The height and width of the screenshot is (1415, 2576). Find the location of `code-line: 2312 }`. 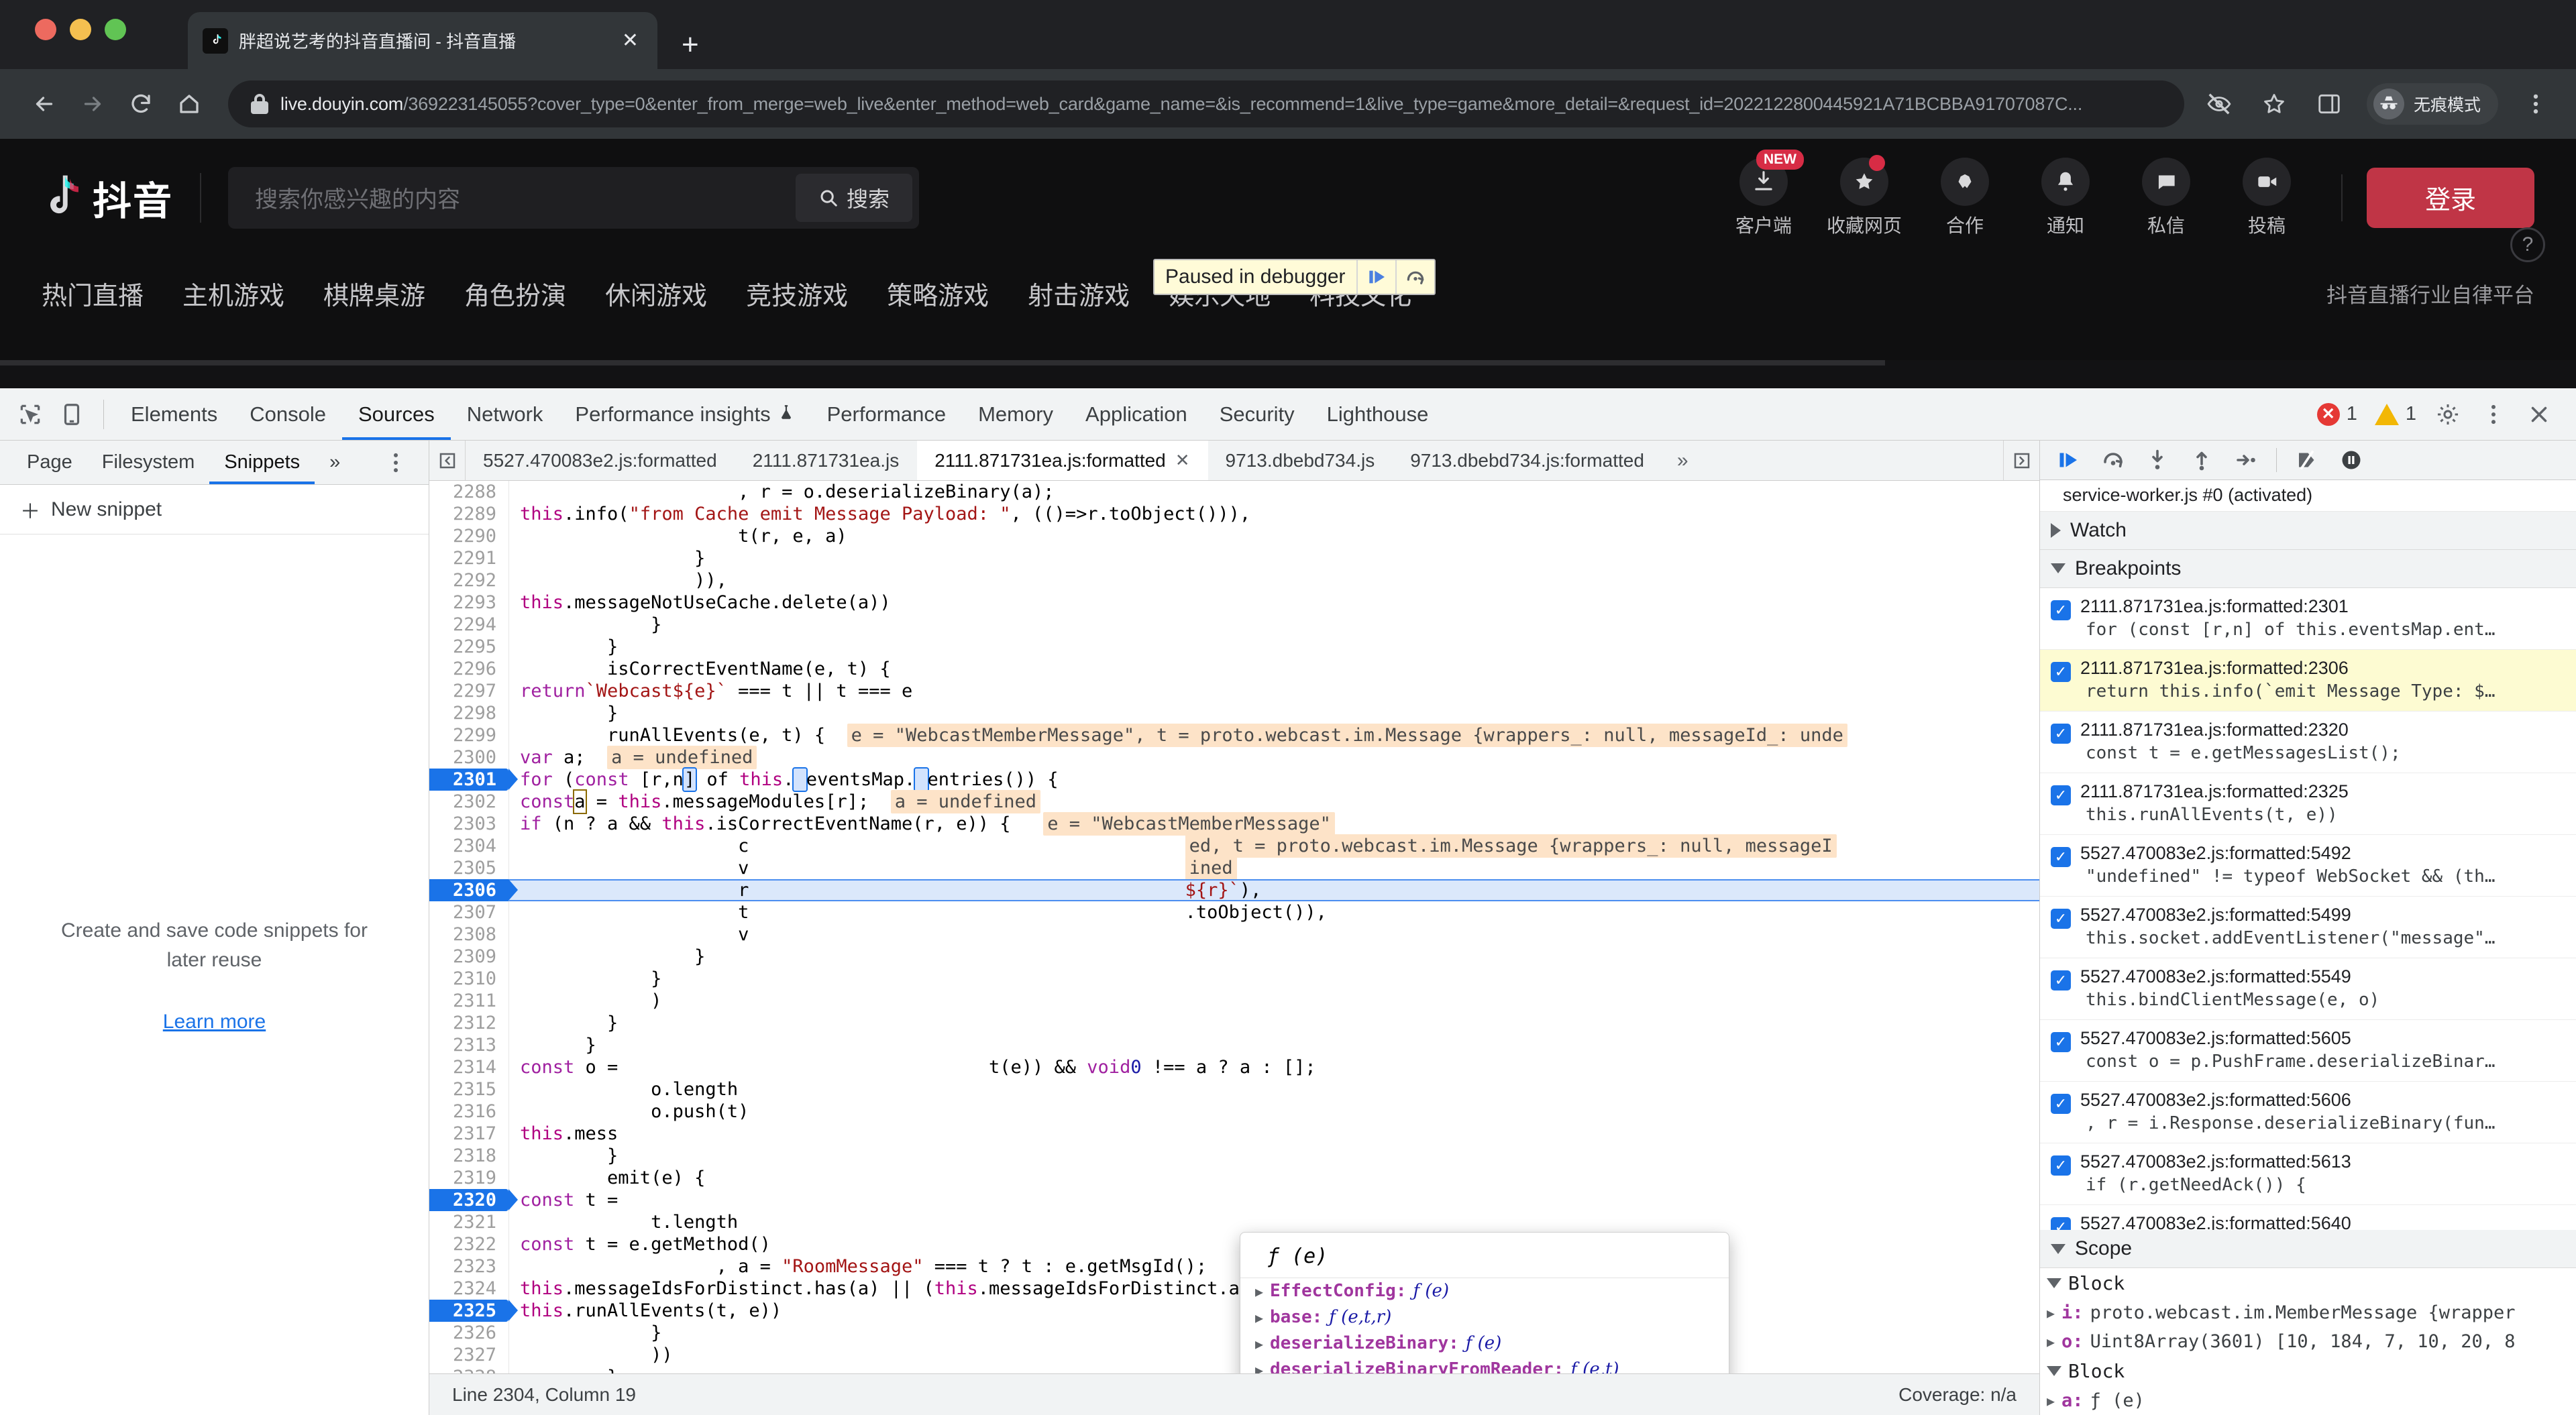

code-line: 2312 } is located at coordinates (1234, 1023).